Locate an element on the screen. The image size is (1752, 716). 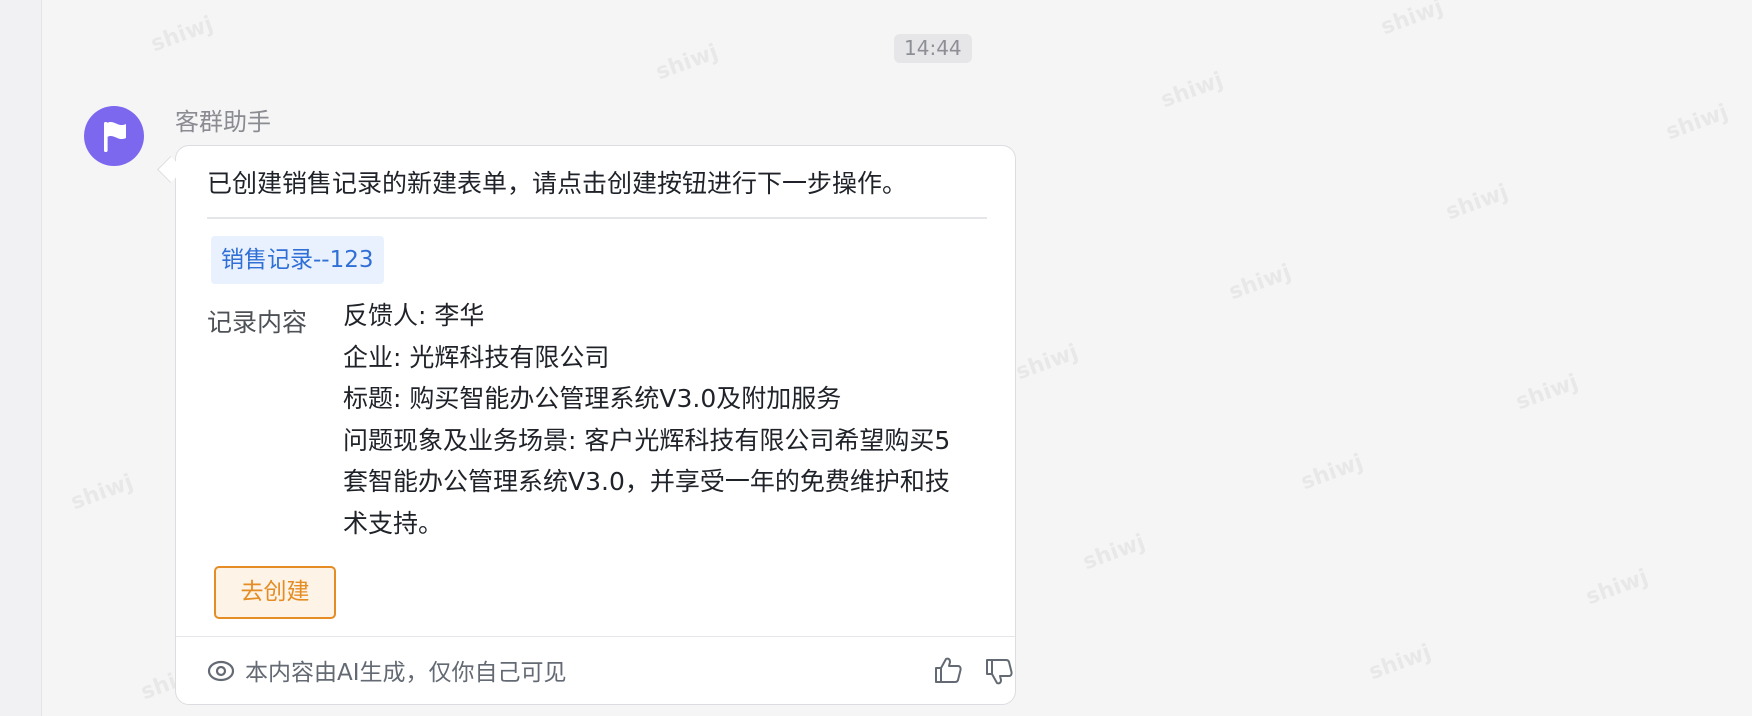
left-rail is located at coordinates (21, 358).